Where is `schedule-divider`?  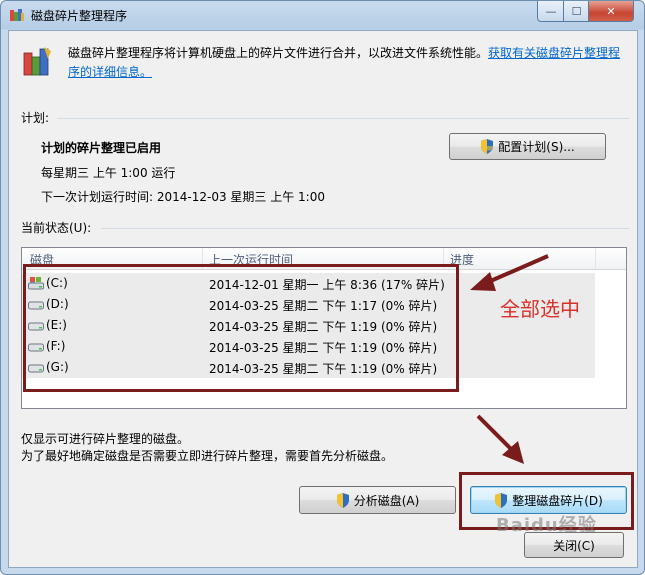
schedule-divider is located at coordinates (343, 118).